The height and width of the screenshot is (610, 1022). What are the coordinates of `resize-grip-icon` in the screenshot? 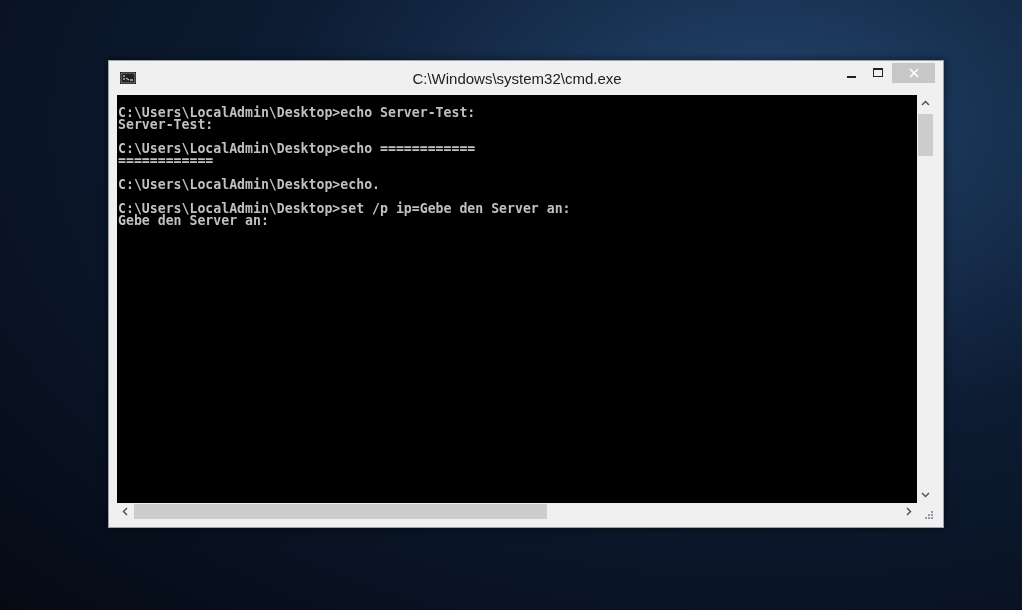 It's located at (929, 515).